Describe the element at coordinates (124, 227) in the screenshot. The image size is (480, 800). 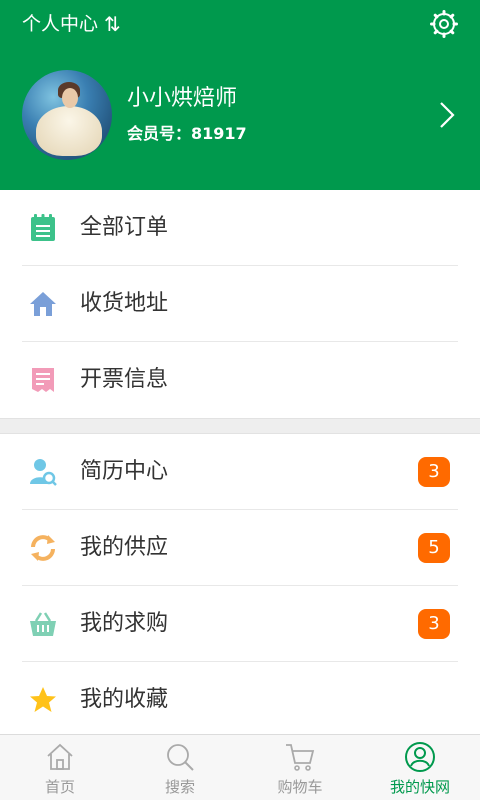
I see `menu-label: 全部订单` at that location.